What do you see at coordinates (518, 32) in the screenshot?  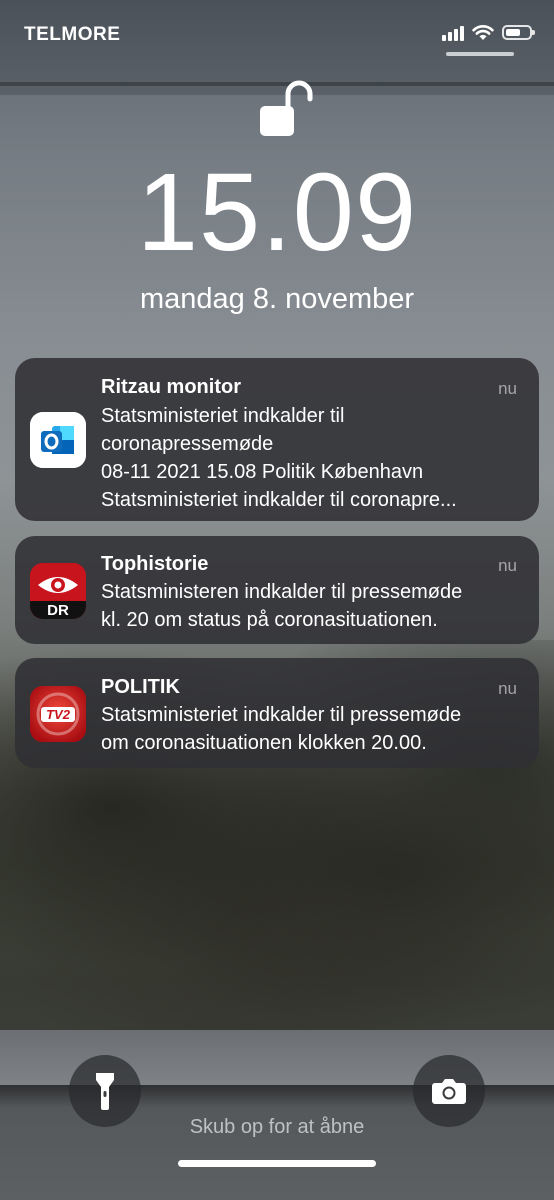 I see `battery-icon` at bounding box center [518, 32].